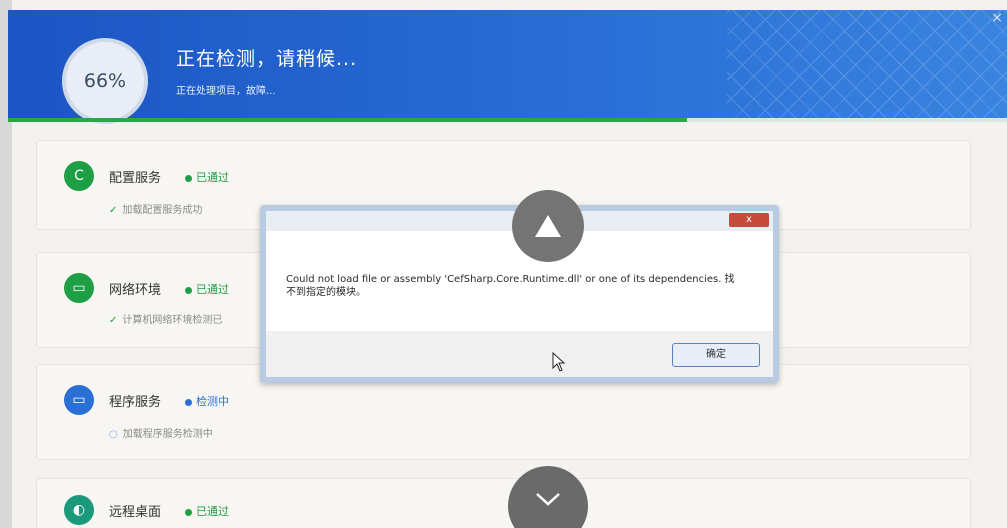  I want to click on triangle-up-icon, so click(548, 226).